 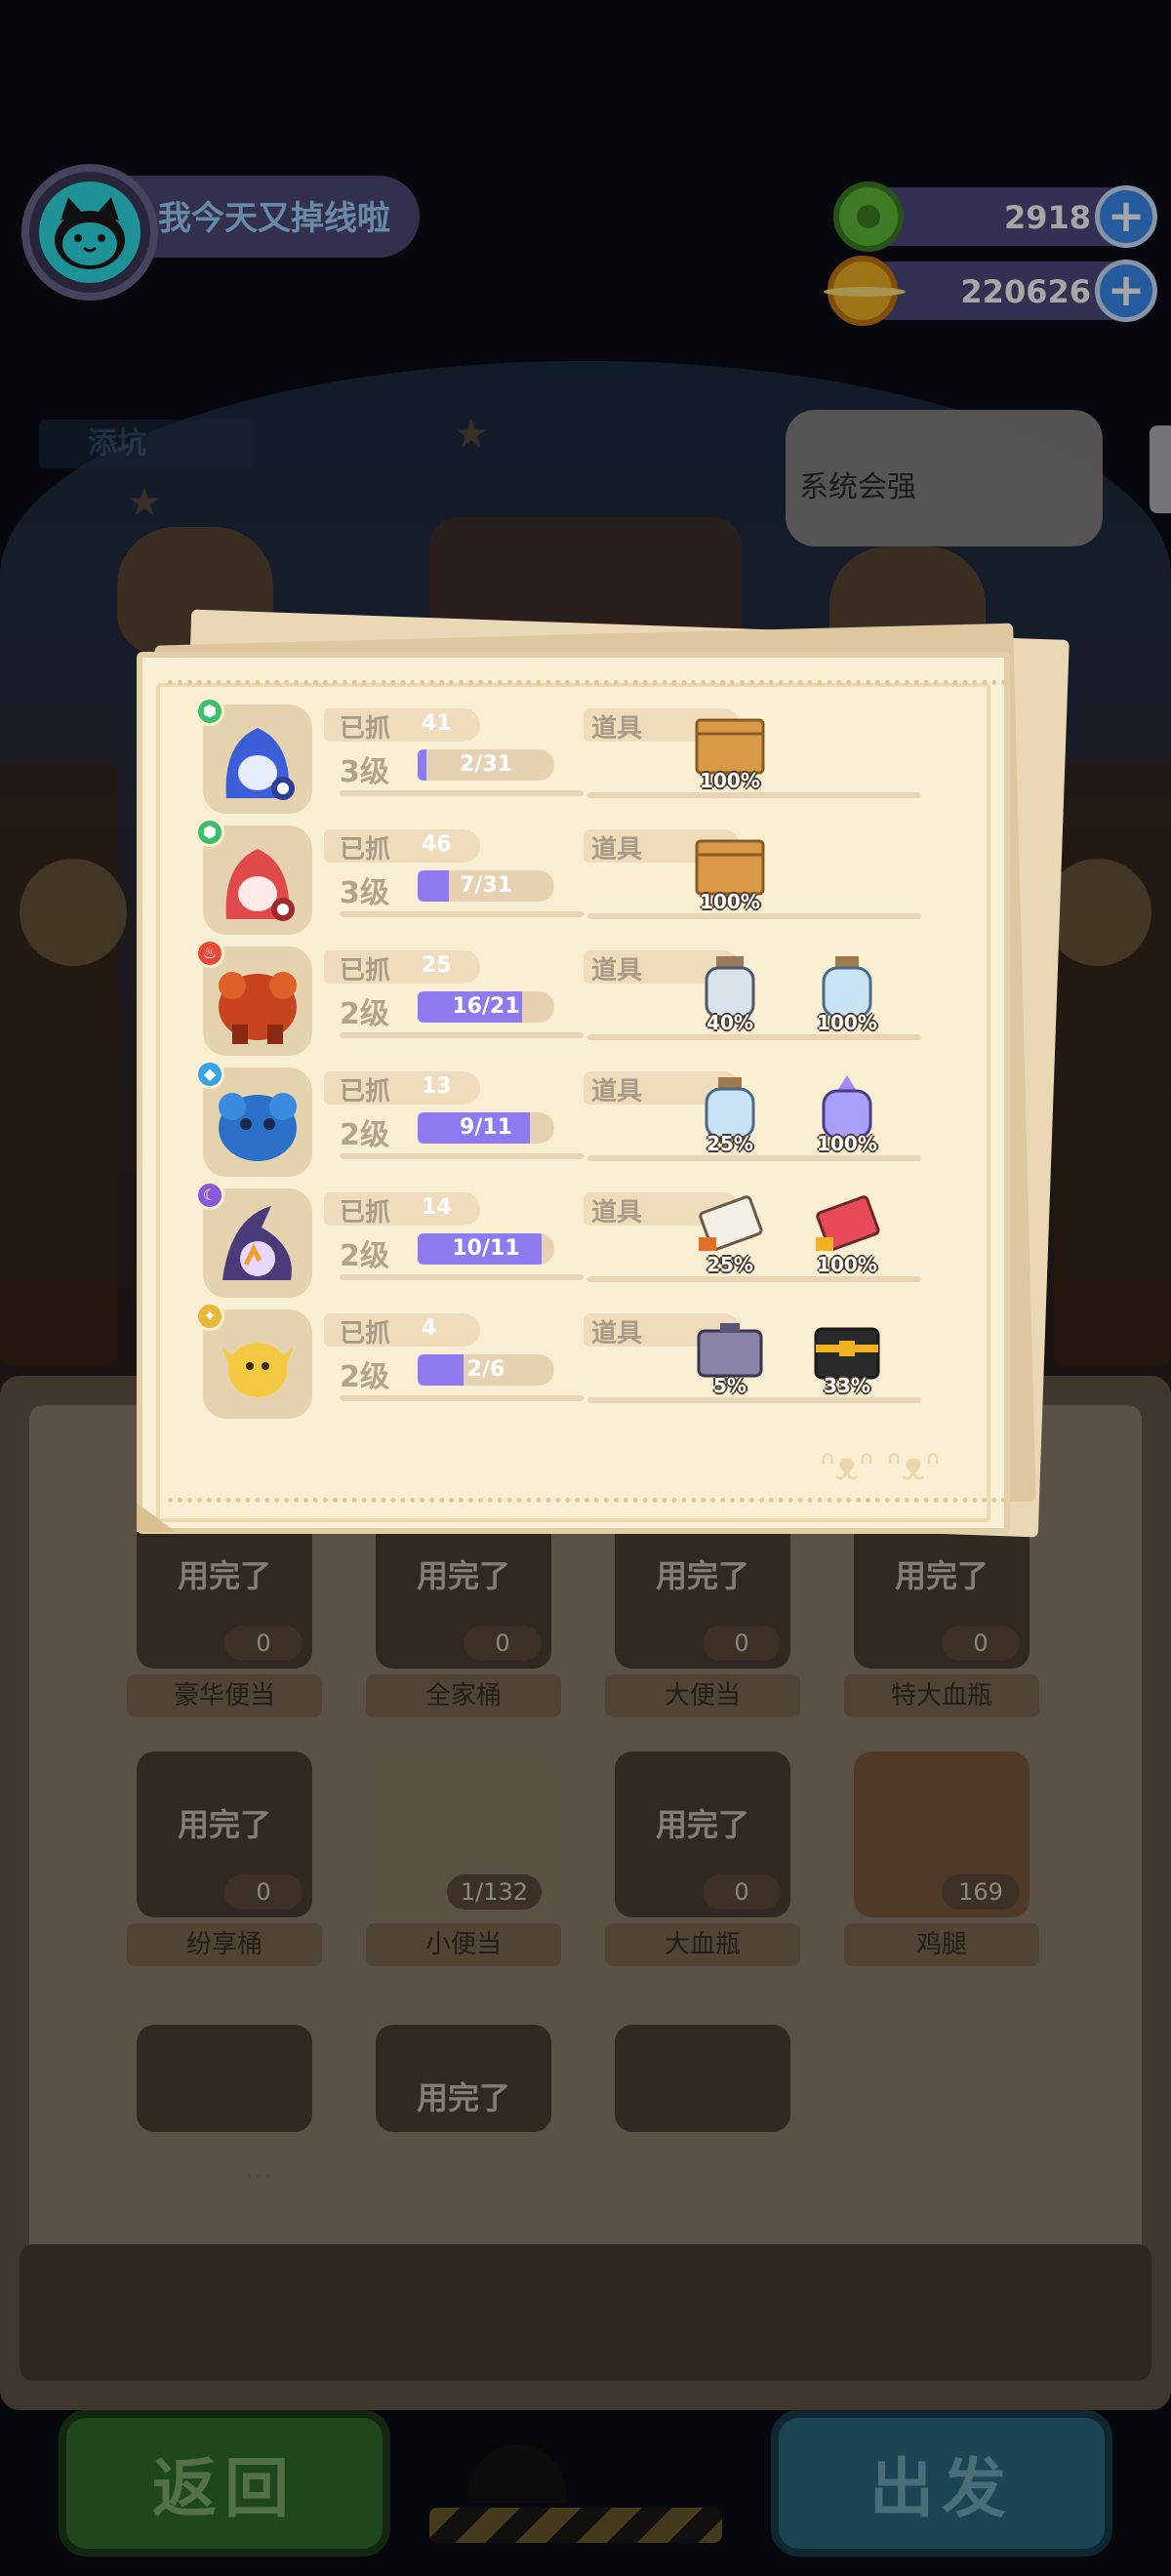 I want to click on level-progress-text: 7/31, so click(x=486, y=885).